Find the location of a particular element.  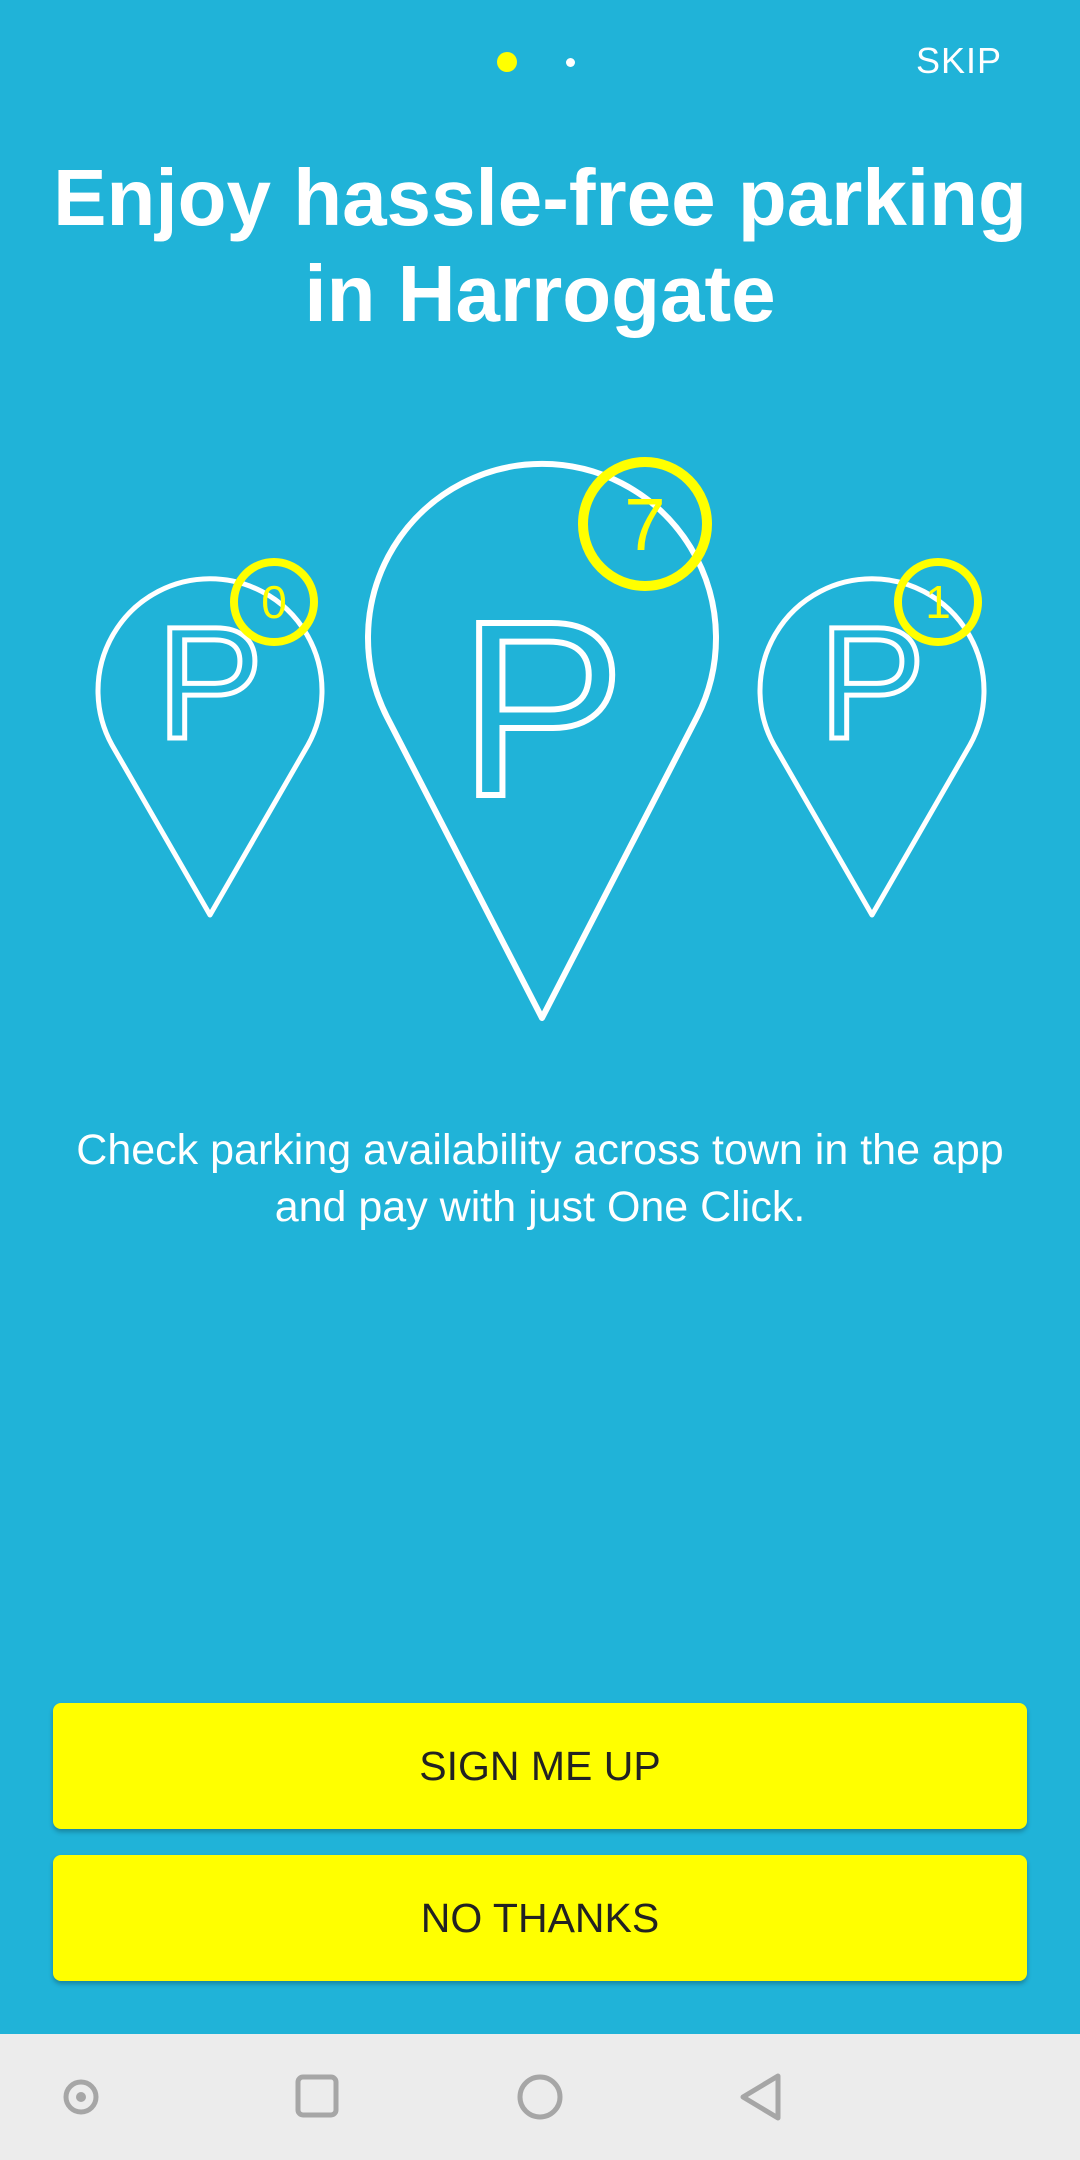

page-dot-active is located at coordinates (507, 62).